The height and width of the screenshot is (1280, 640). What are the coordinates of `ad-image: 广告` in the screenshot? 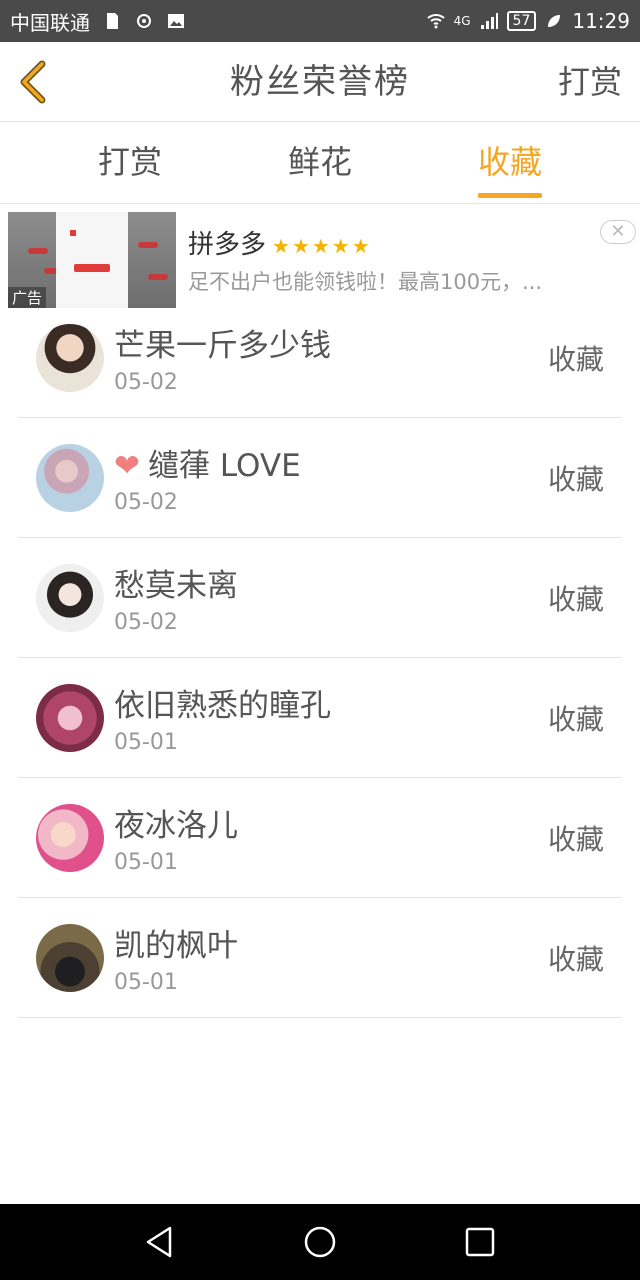 It's located at (92, 260).